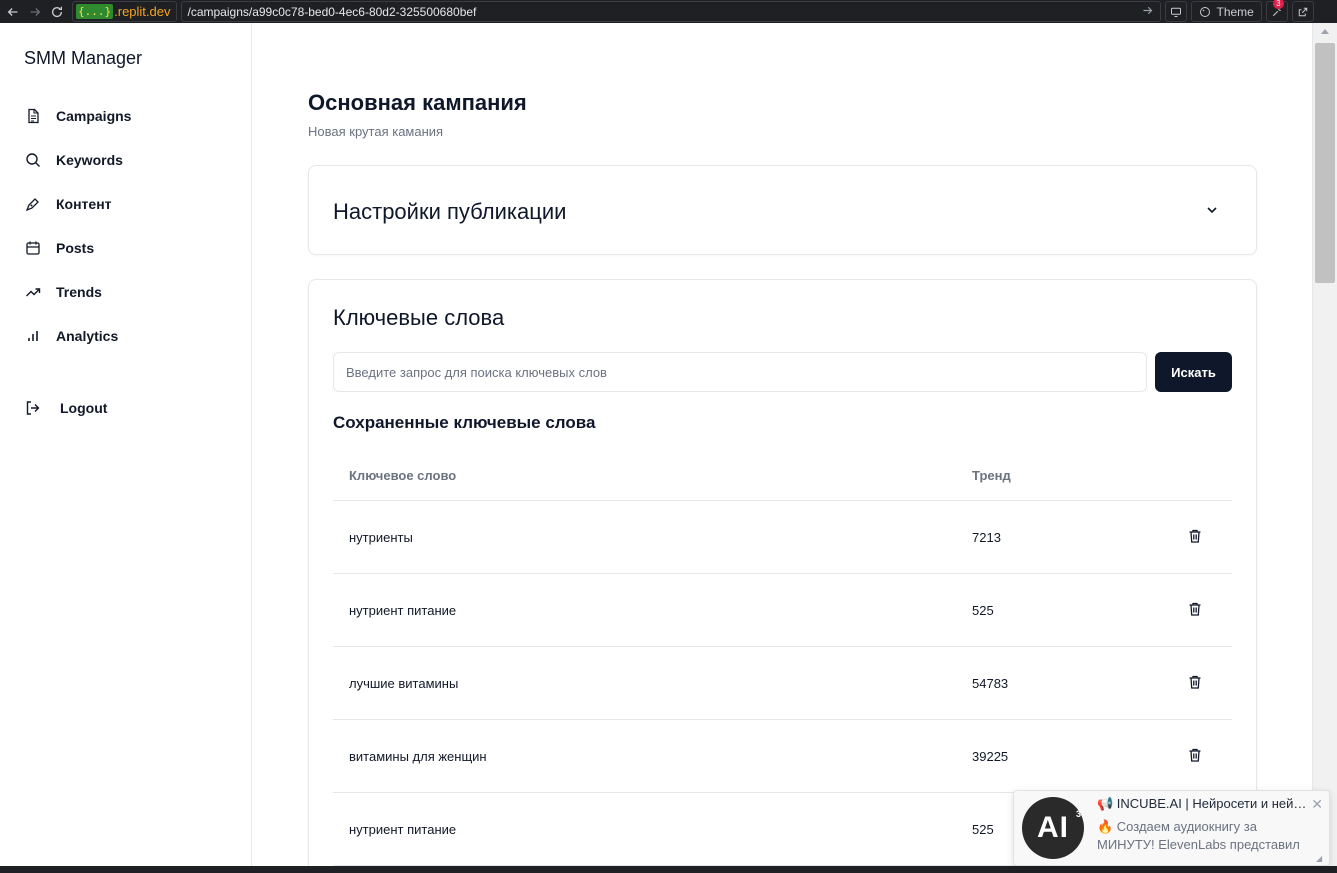  What do you see at coordinates (33, 204) in the screenshot?
I see `pen-icon` at bounding box center [33, 204].